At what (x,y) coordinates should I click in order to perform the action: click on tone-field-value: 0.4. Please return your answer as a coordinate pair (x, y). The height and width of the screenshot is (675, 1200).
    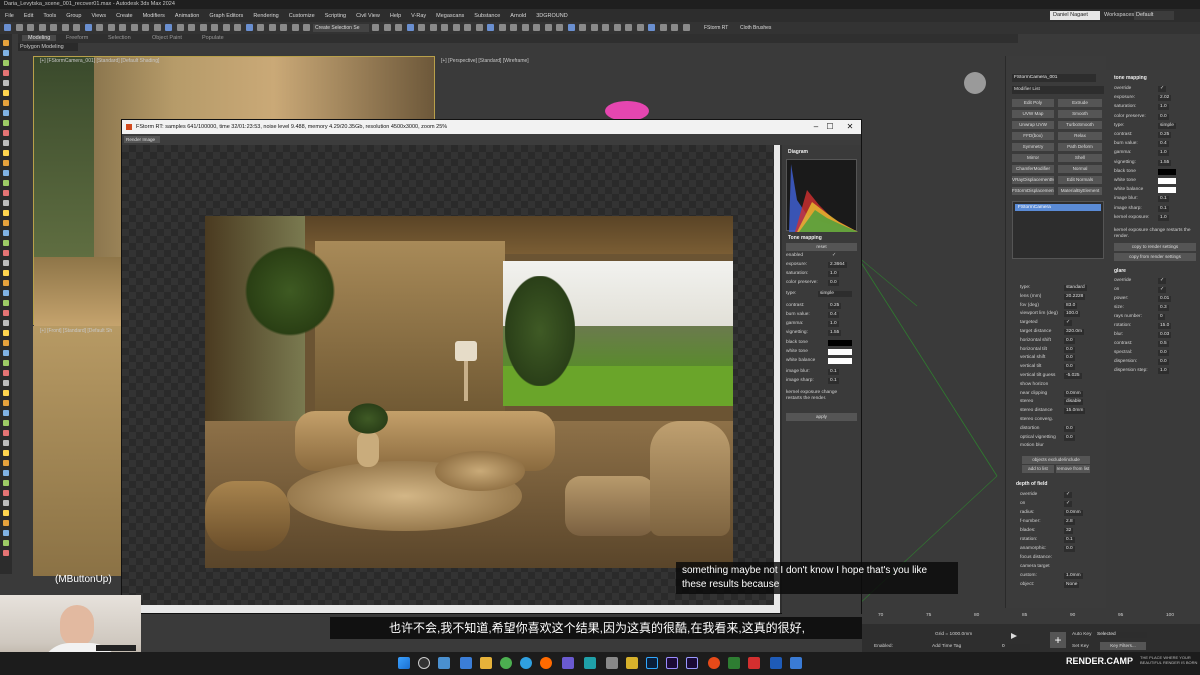
    Looking at the image, I should click on (1163, 144).